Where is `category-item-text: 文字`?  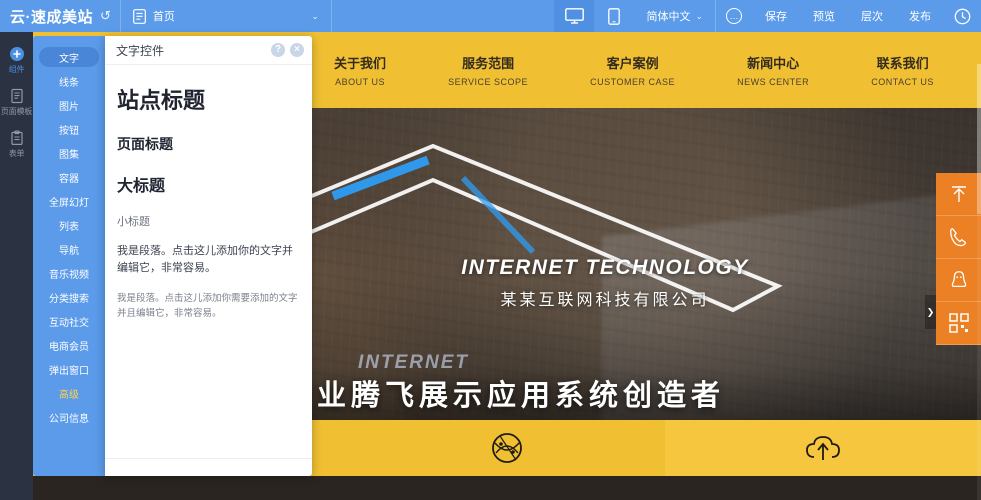
category-item-text: 文字 is located at coordinates (69, 57).